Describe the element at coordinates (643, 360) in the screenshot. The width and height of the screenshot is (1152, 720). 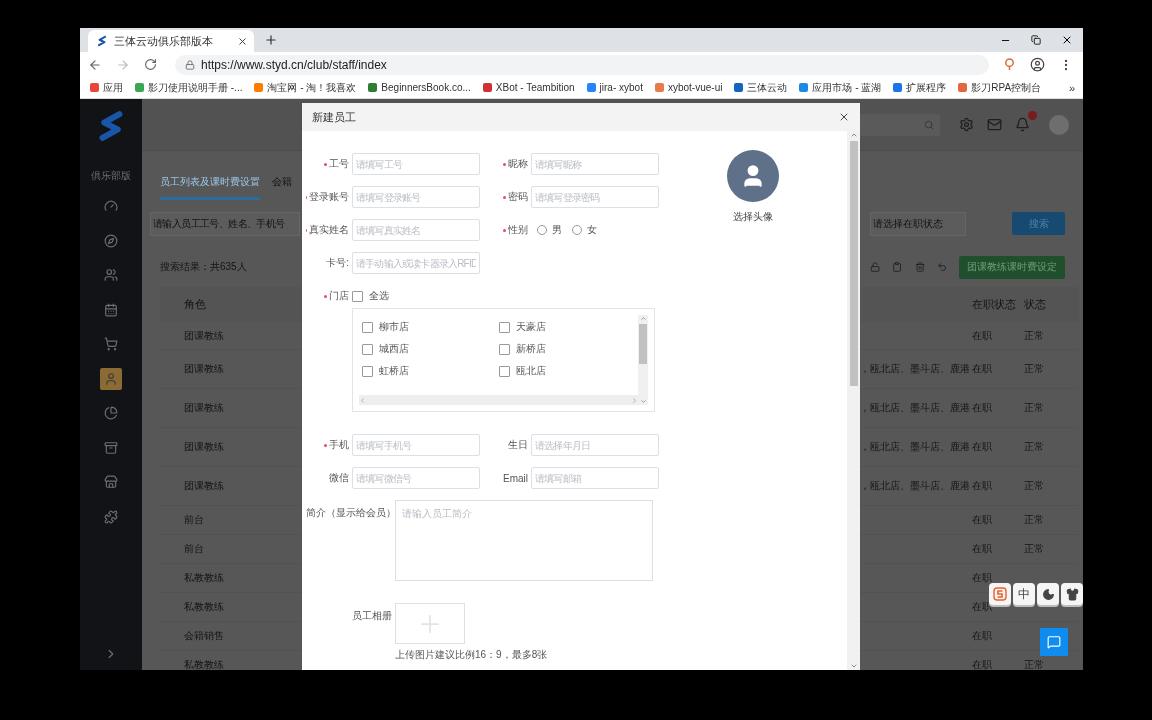
I see `vertical-scrollbar` at that location.